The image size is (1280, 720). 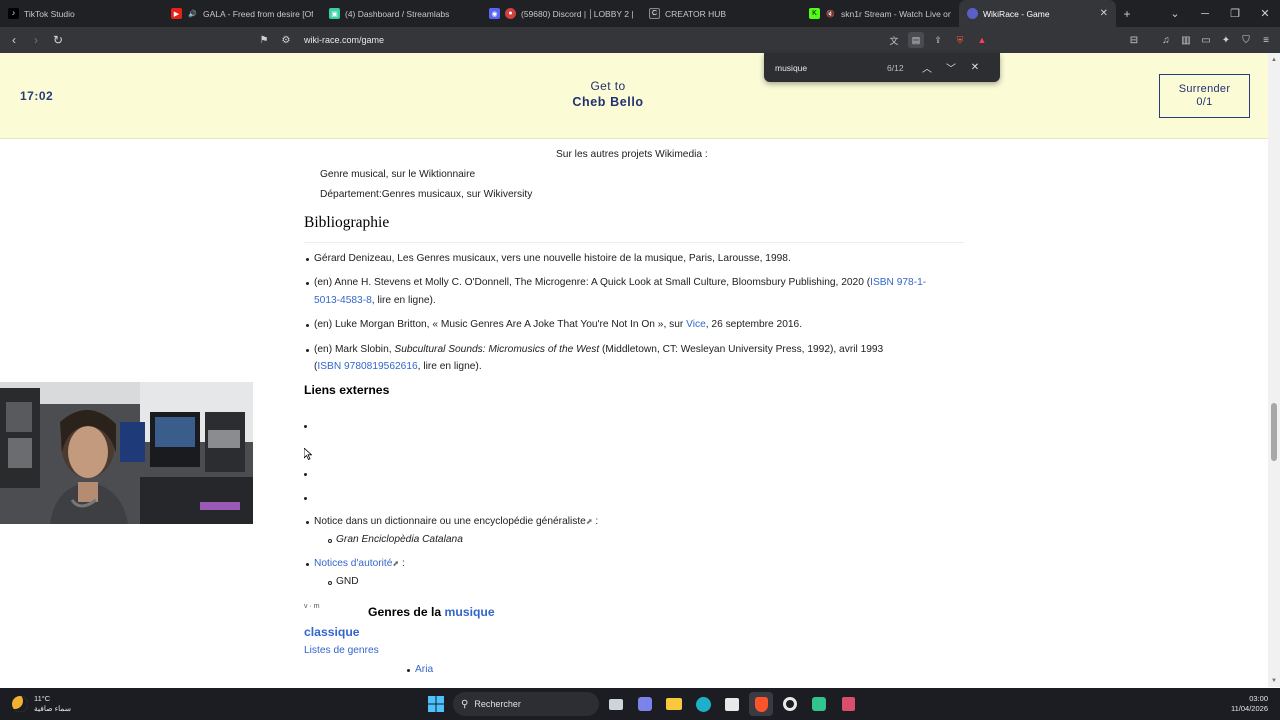 What do you see at coordinates (465, 704) in the screenshot?
I see `search-icon: ⚲` at bounding box center [465, 704].